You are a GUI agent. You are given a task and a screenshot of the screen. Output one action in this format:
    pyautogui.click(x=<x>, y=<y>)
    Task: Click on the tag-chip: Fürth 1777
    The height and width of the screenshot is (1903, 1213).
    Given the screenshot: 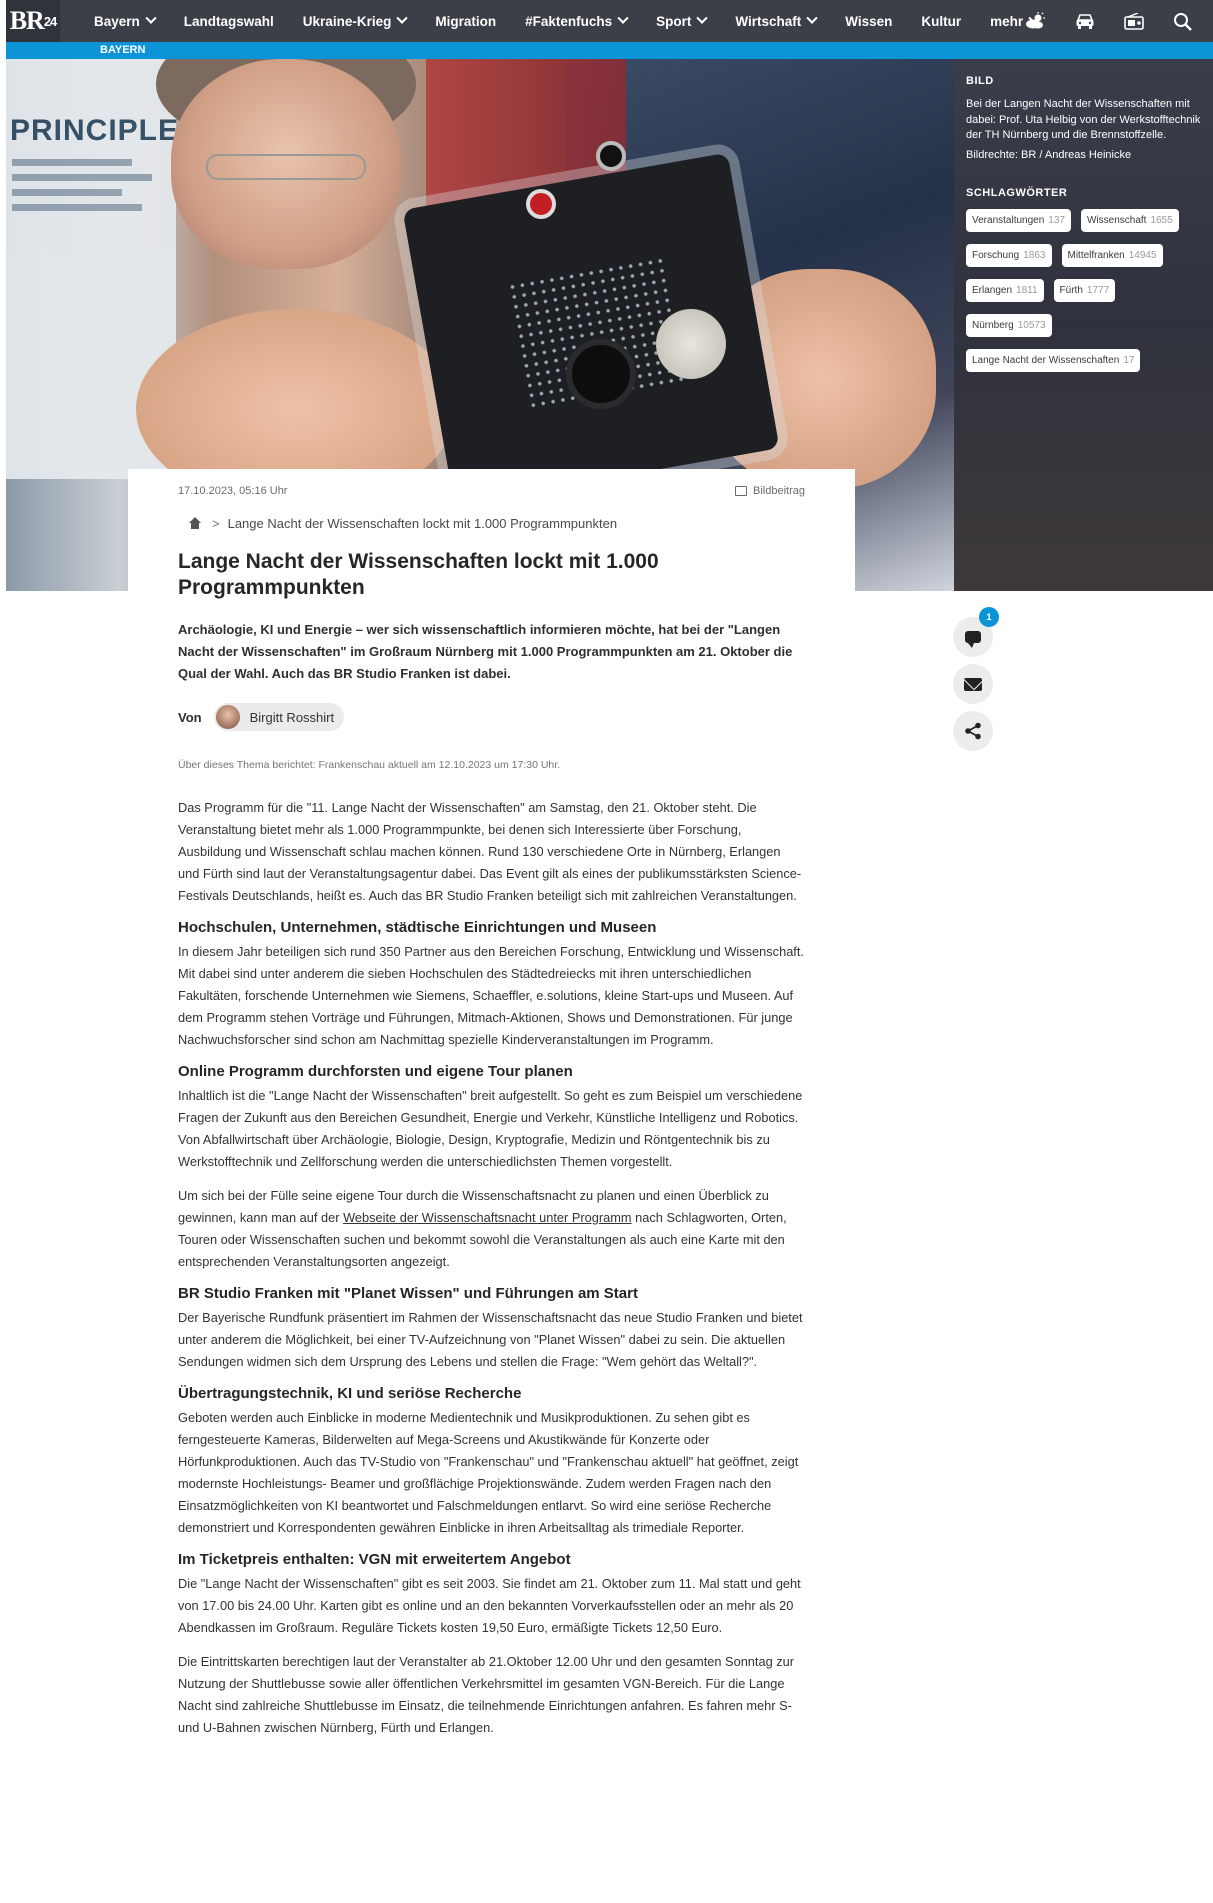 What is the action you would take?
    pyautogui.click(x=1084, y=290)
    